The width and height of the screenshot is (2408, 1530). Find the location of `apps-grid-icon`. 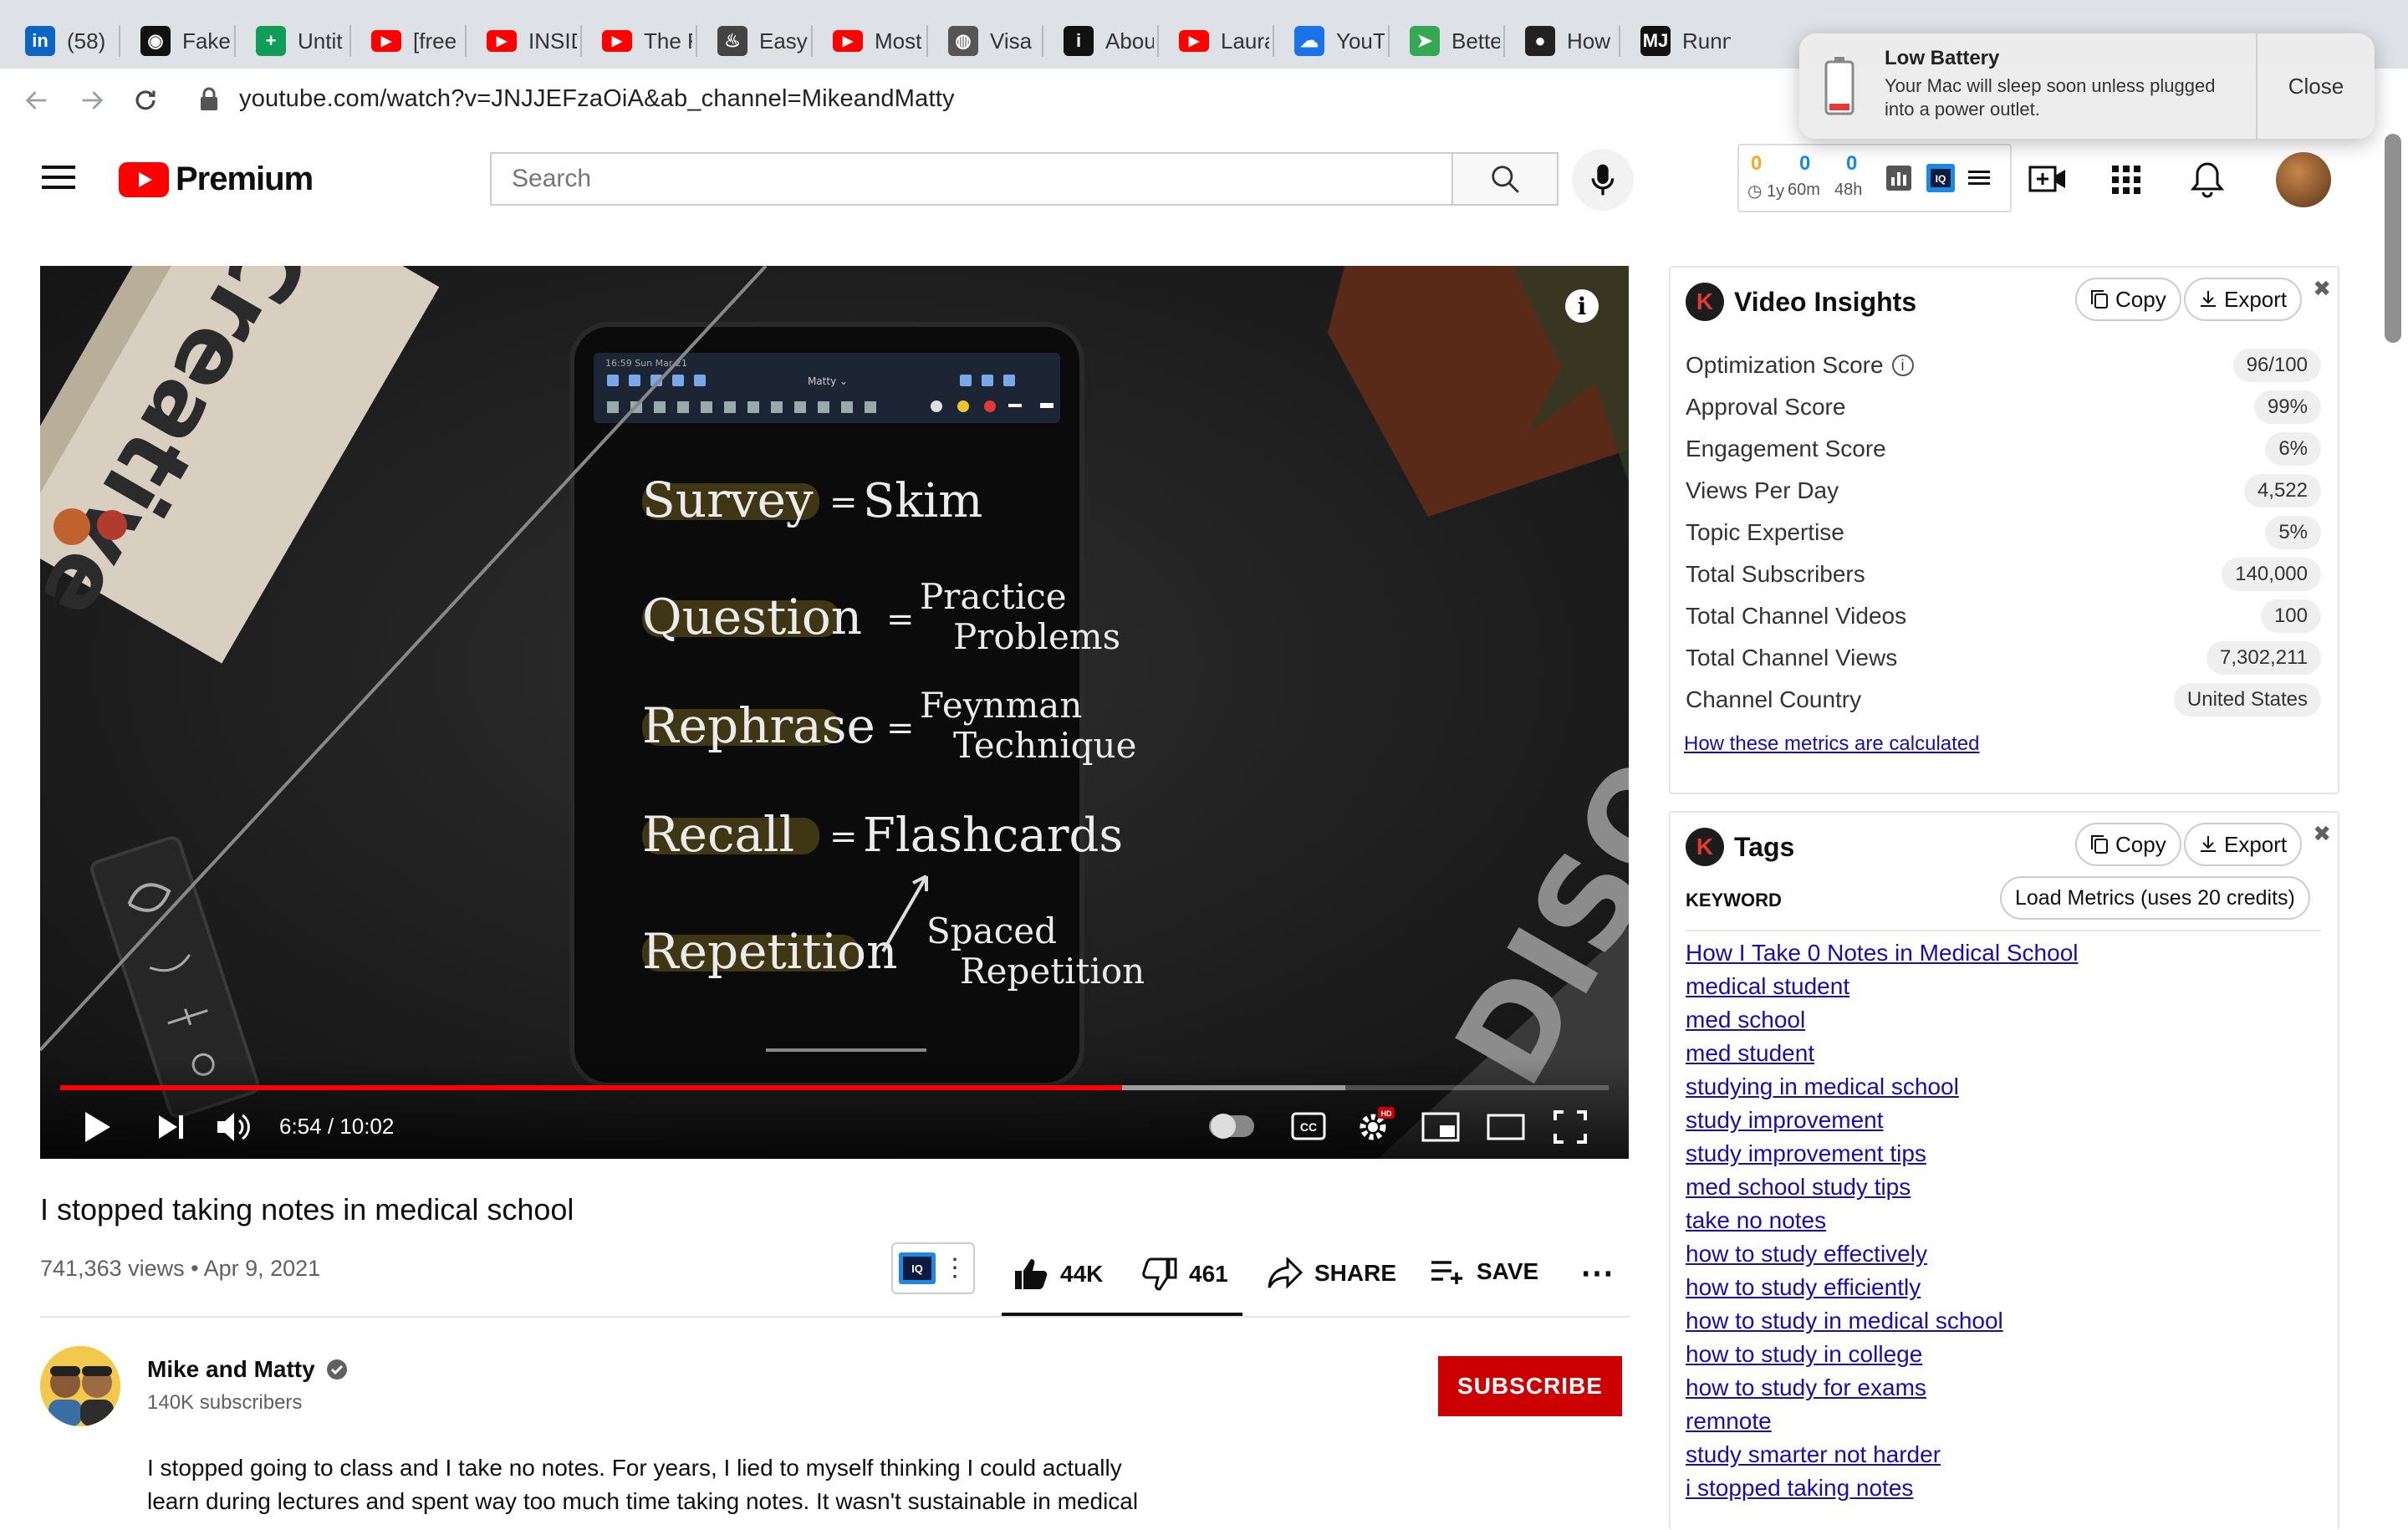

apps-grid-icon is located at coordinates (2126, 180).